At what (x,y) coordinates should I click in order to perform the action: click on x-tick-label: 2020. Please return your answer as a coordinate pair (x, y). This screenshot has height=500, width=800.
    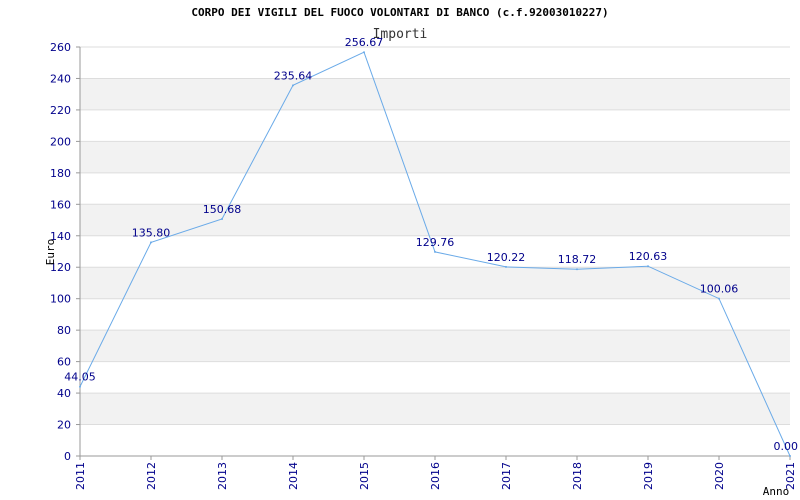
    Looking at the image, I should click on (719, 476).